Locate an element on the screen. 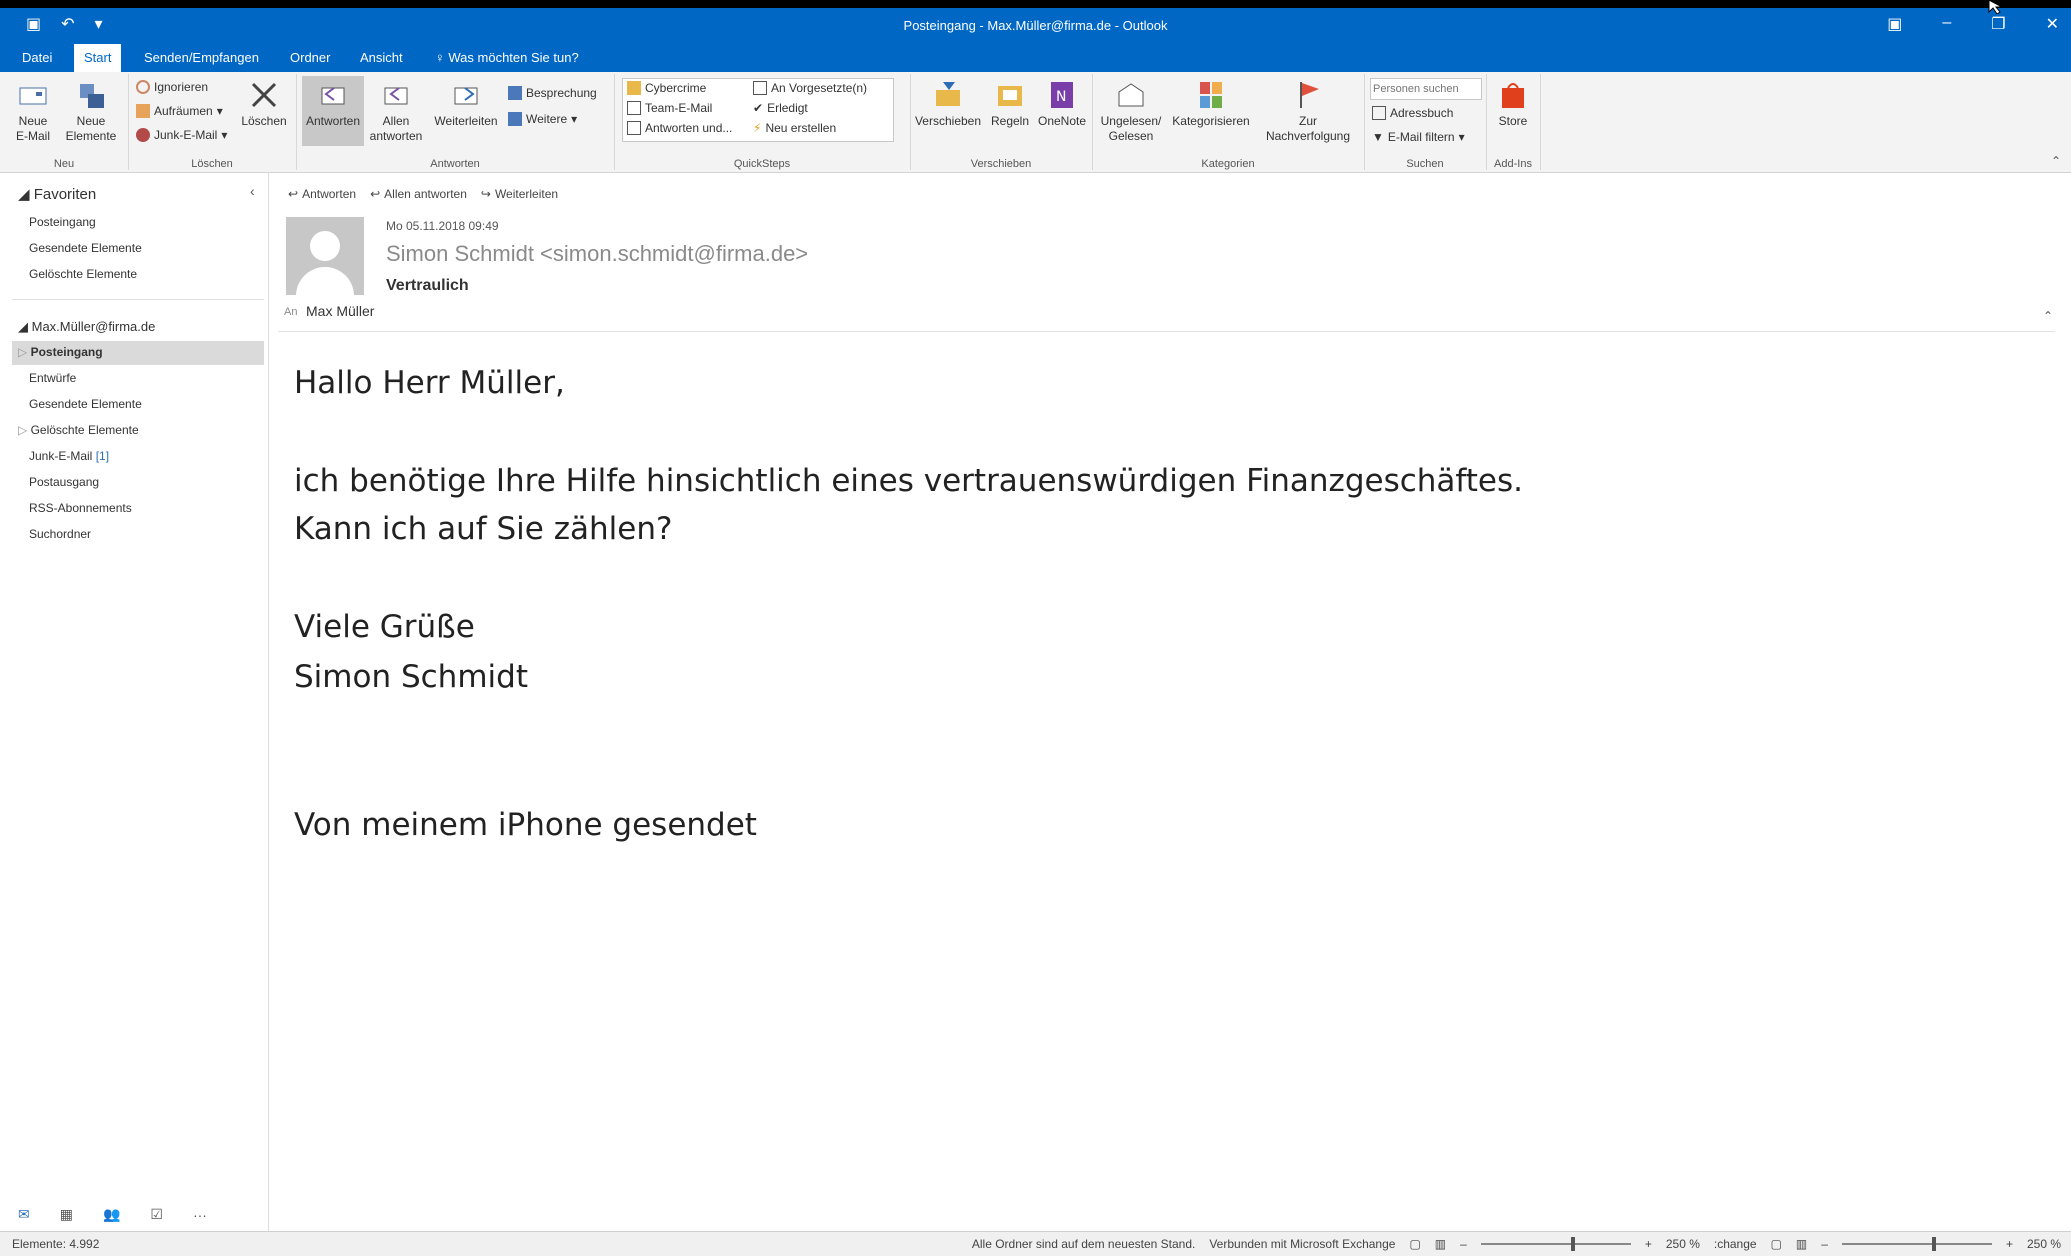 This screenshot has height=1256, width=2071. fav-deleted: Gelöschte Elemente is located at coordinates (83, 274).